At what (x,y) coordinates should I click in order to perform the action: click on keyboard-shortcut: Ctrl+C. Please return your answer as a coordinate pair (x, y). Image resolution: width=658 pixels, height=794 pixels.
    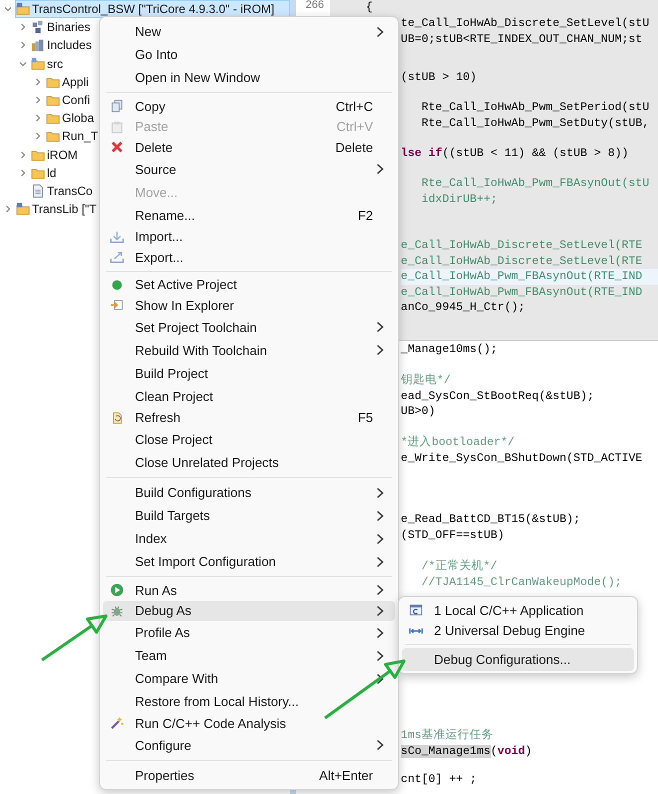
    Looking at the image, I should click on (354, 106).